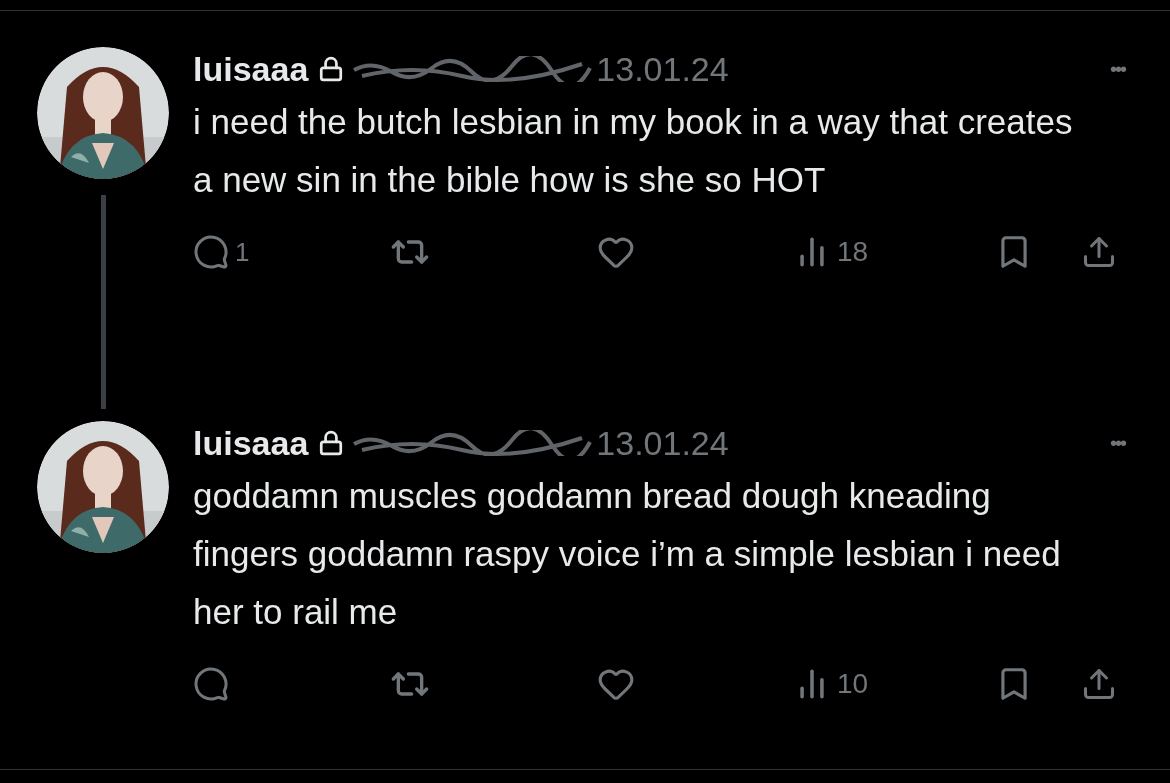  I want to click on post-text: i need the butch lesbian in my book in a way that creates a new sin in the bible how is she so HOT, so click(633, 151).